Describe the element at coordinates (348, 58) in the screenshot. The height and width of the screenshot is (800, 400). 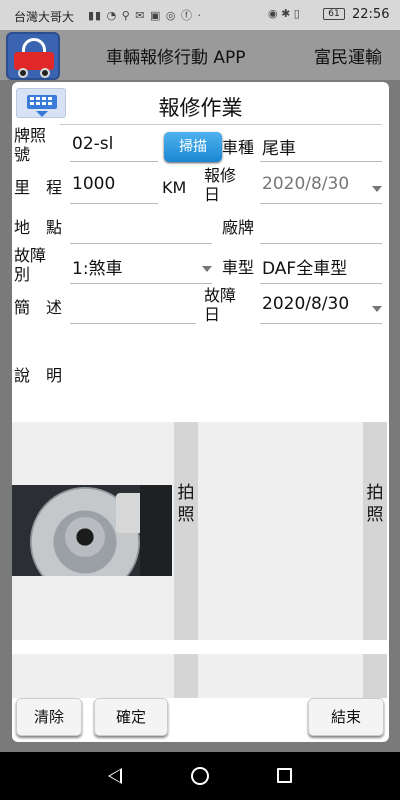
I see `company-name: 富民運輸` at that location.